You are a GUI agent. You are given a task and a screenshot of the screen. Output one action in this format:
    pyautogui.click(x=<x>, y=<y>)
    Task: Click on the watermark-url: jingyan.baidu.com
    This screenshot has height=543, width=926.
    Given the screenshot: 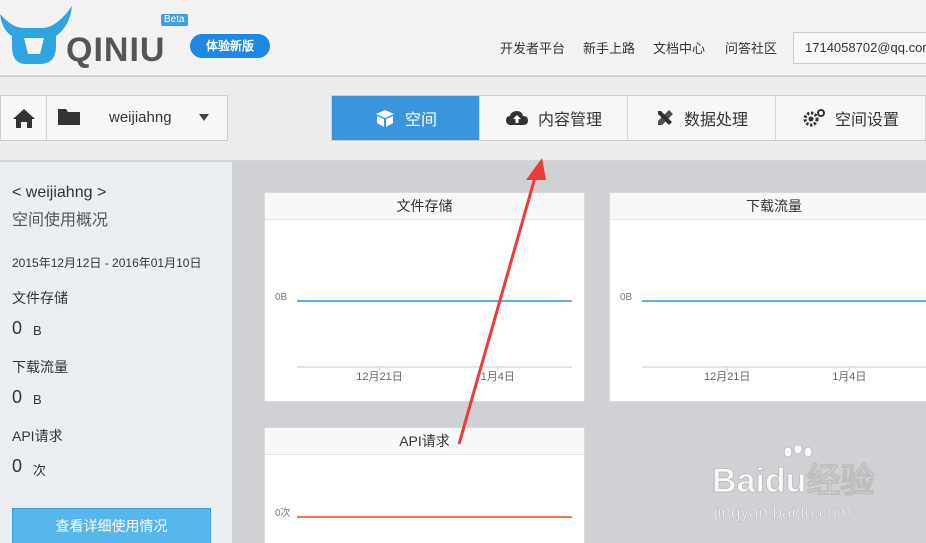 What is the action you would take?
    pyautogui.click(x=782, y=512)
    